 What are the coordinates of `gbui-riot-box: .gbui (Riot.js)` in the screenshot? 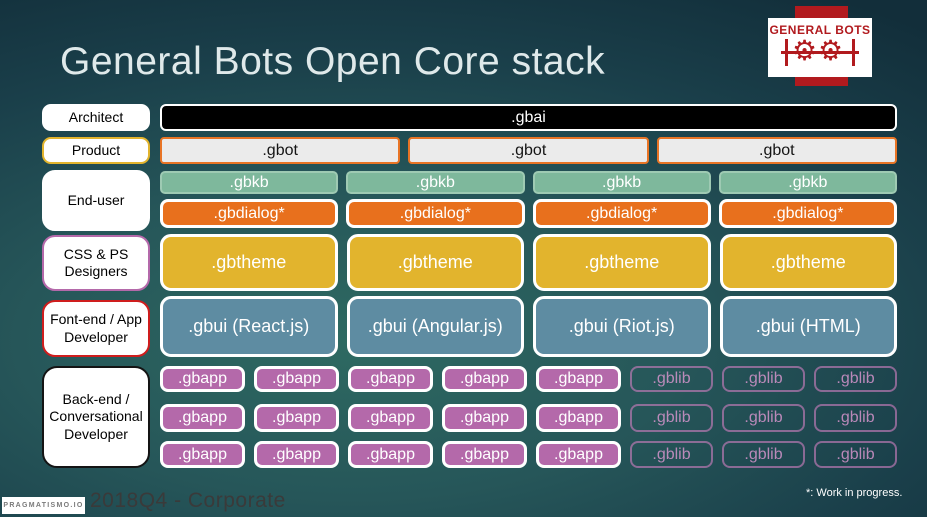 It's located at (622, 326).